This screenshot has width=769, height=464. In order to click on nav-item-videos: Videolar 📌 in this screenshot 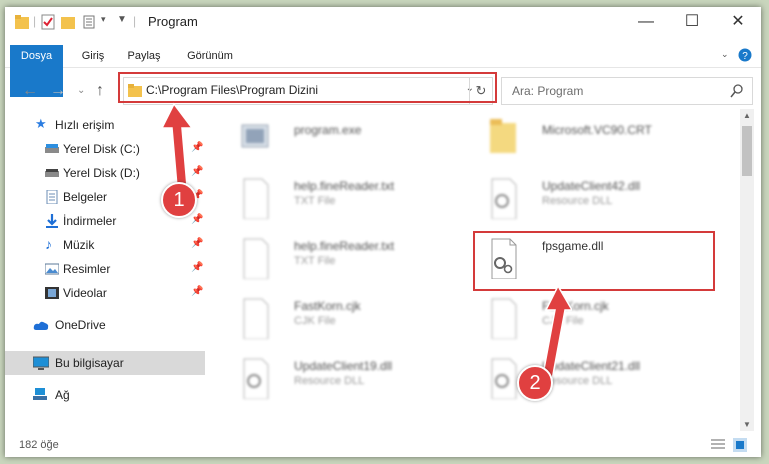, I will do `click(105, 293)`.